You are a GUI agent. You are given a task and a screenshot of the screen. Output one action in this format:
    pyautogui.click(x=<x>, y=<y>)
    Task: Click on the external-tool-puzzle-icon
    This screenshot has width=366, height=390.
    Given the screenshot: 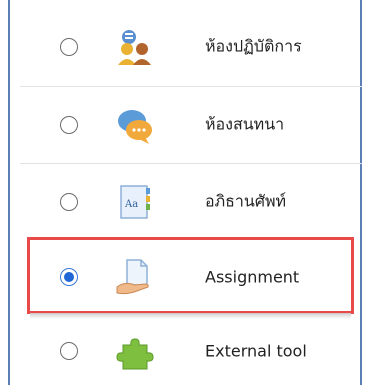 What is the action you would take?
    pyautogui.click(x=135, y=351)
    